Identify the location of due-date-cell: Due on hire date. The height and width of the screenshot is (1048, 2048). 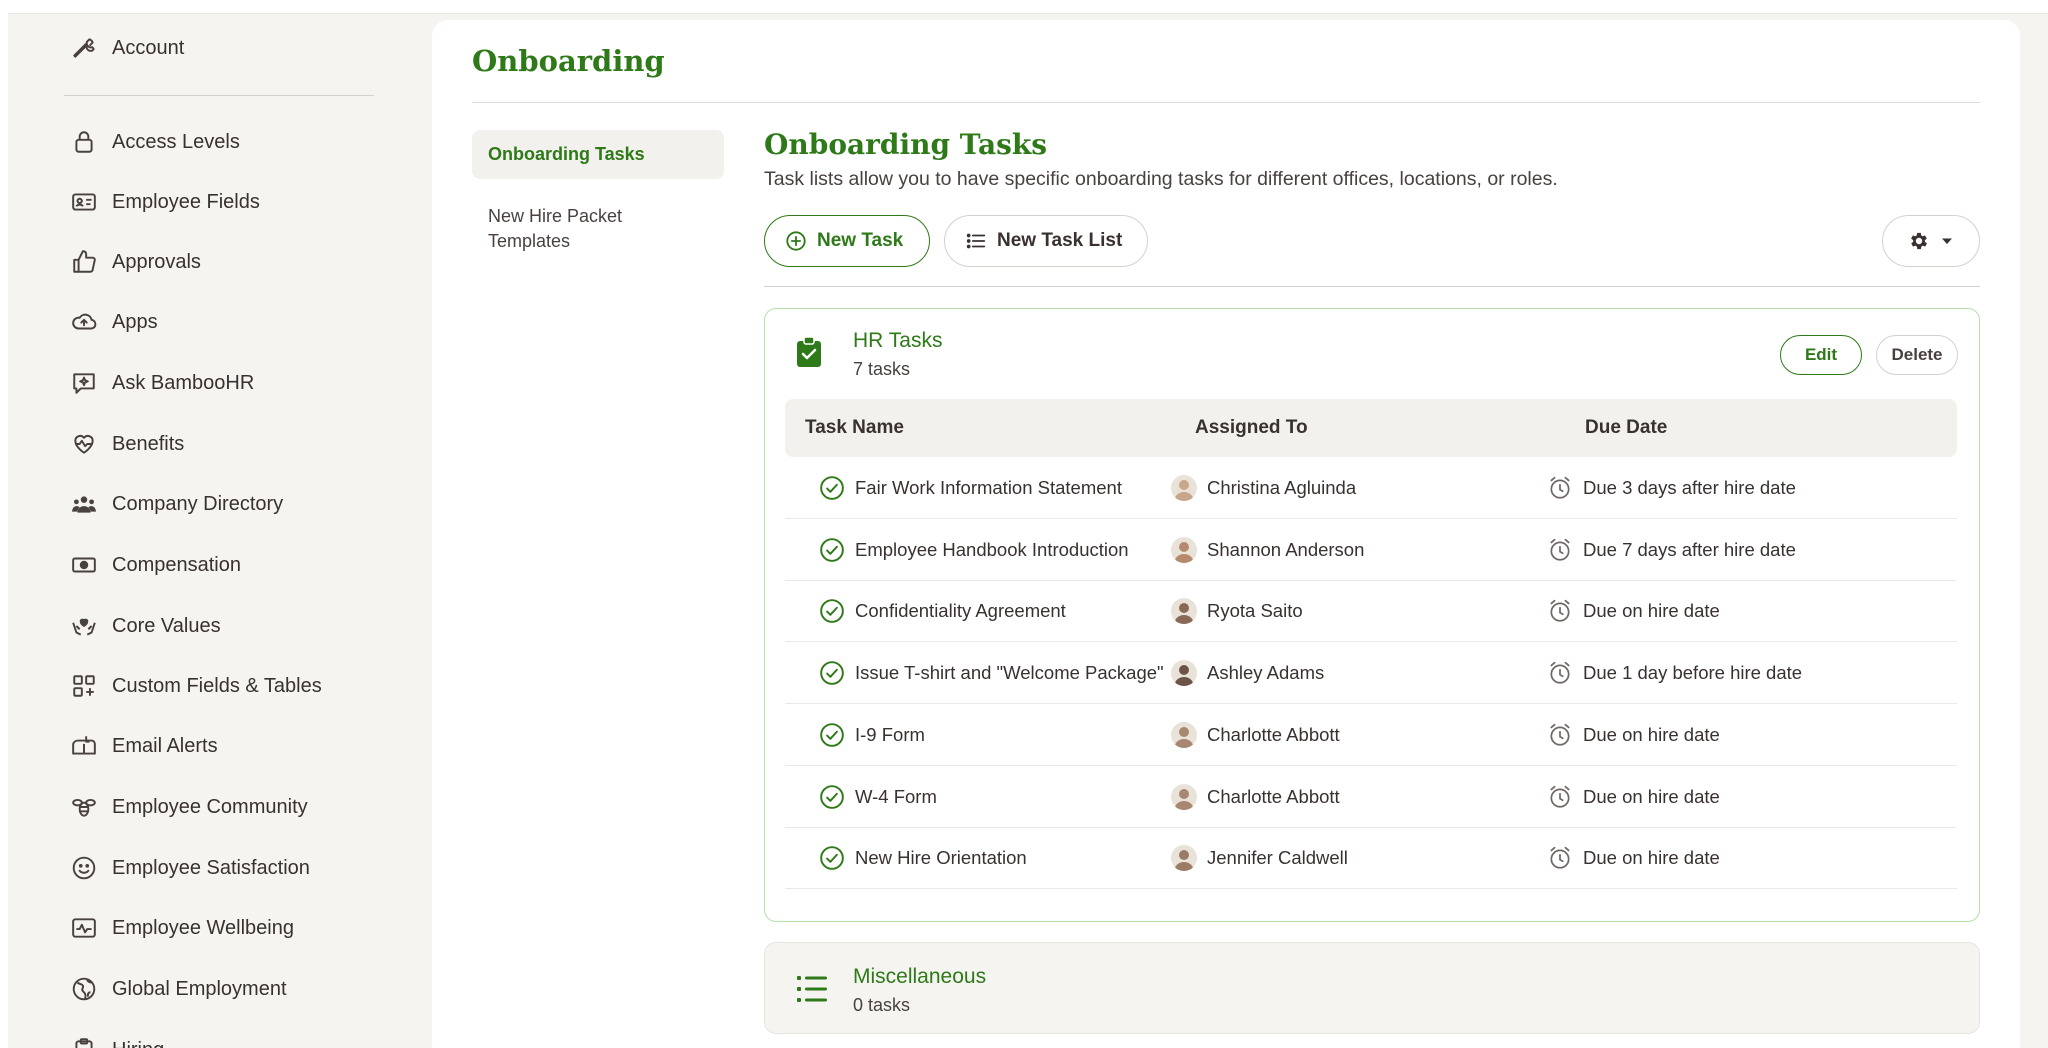
(1633, 858).